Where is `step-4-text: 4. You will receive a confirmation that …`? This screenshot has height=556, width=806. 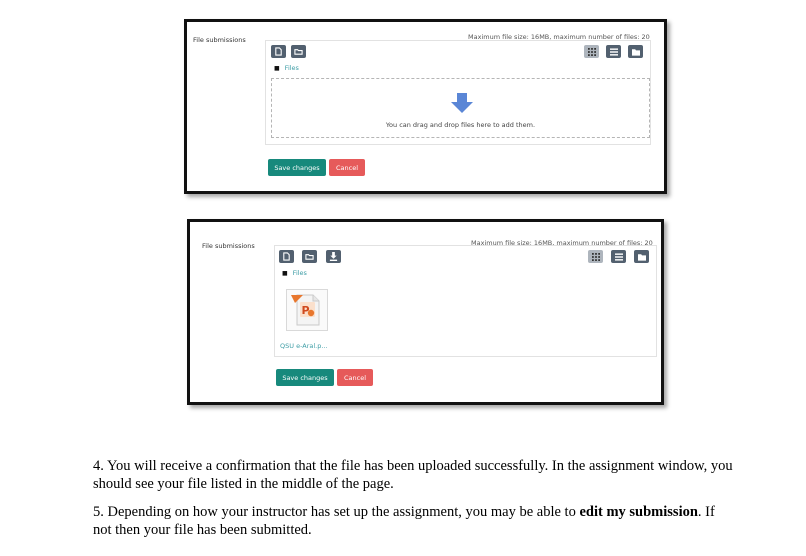
step-4-text: 4. You will receive a confirmation that … is located at coordinates (413, 475).